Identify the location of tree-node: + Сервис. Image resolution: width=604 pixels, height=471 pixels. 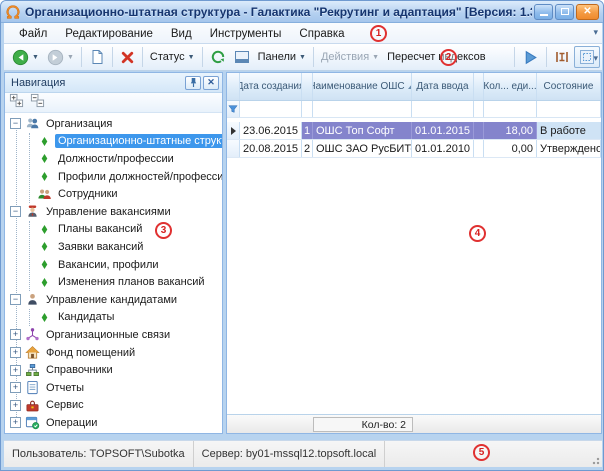
(113, 406).